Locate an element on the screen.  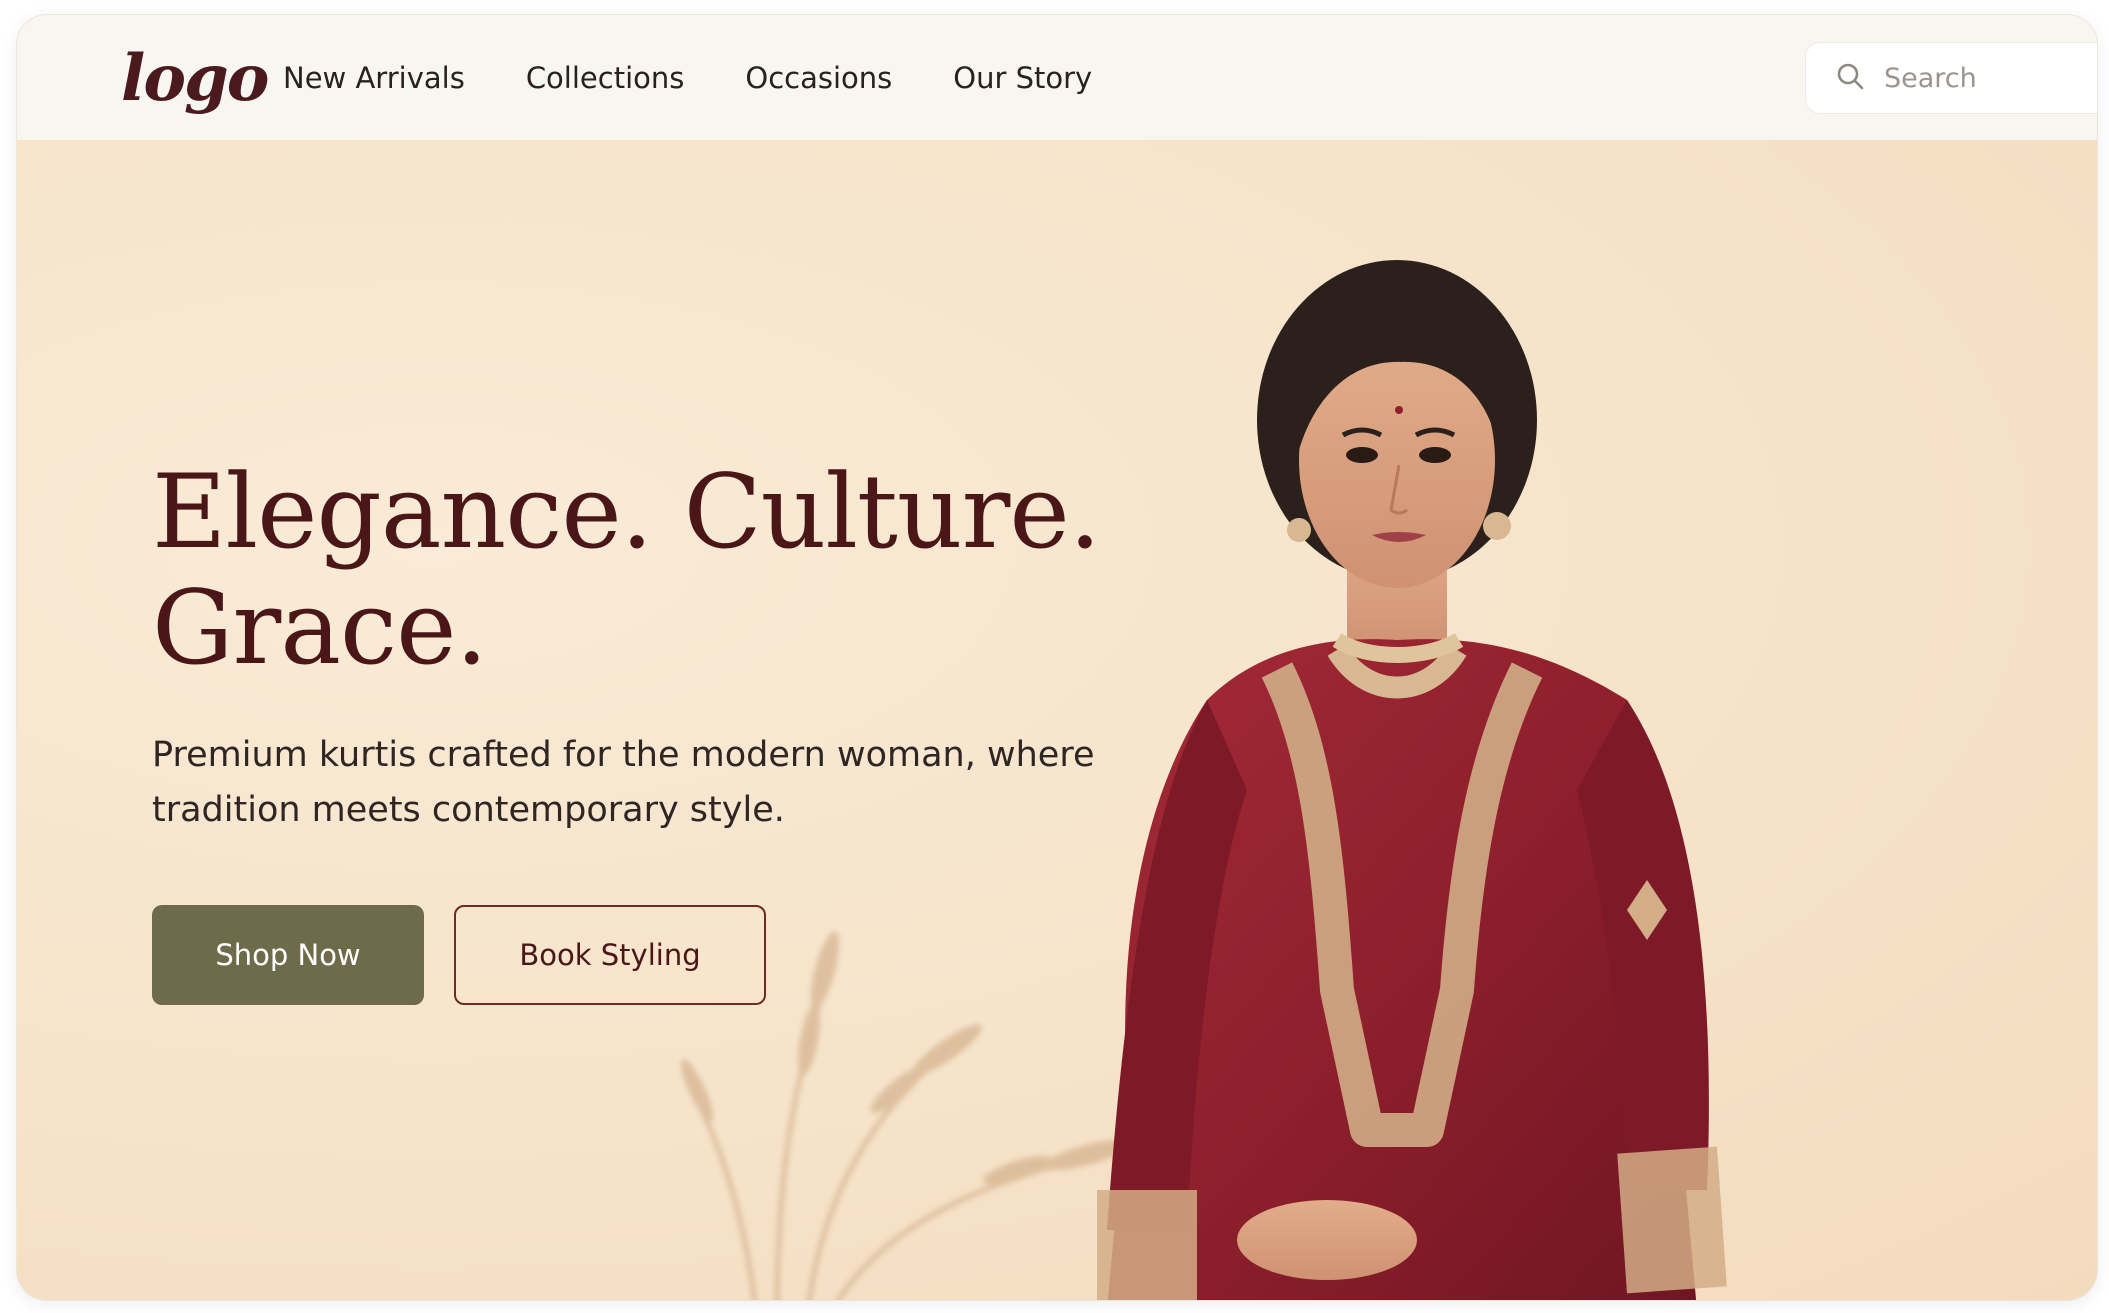
nav-link-our-story: Our Story is located at coordinates (1022, 78).